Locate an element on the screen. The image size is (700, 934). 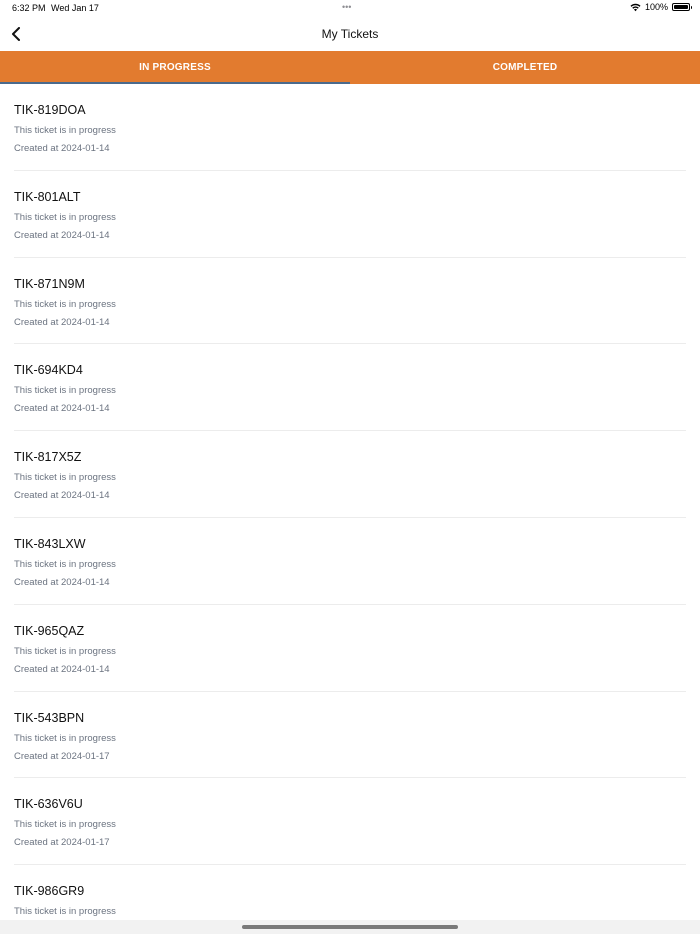
ticket-id: TIK-986GR9 is located at coordinates (49, 891).